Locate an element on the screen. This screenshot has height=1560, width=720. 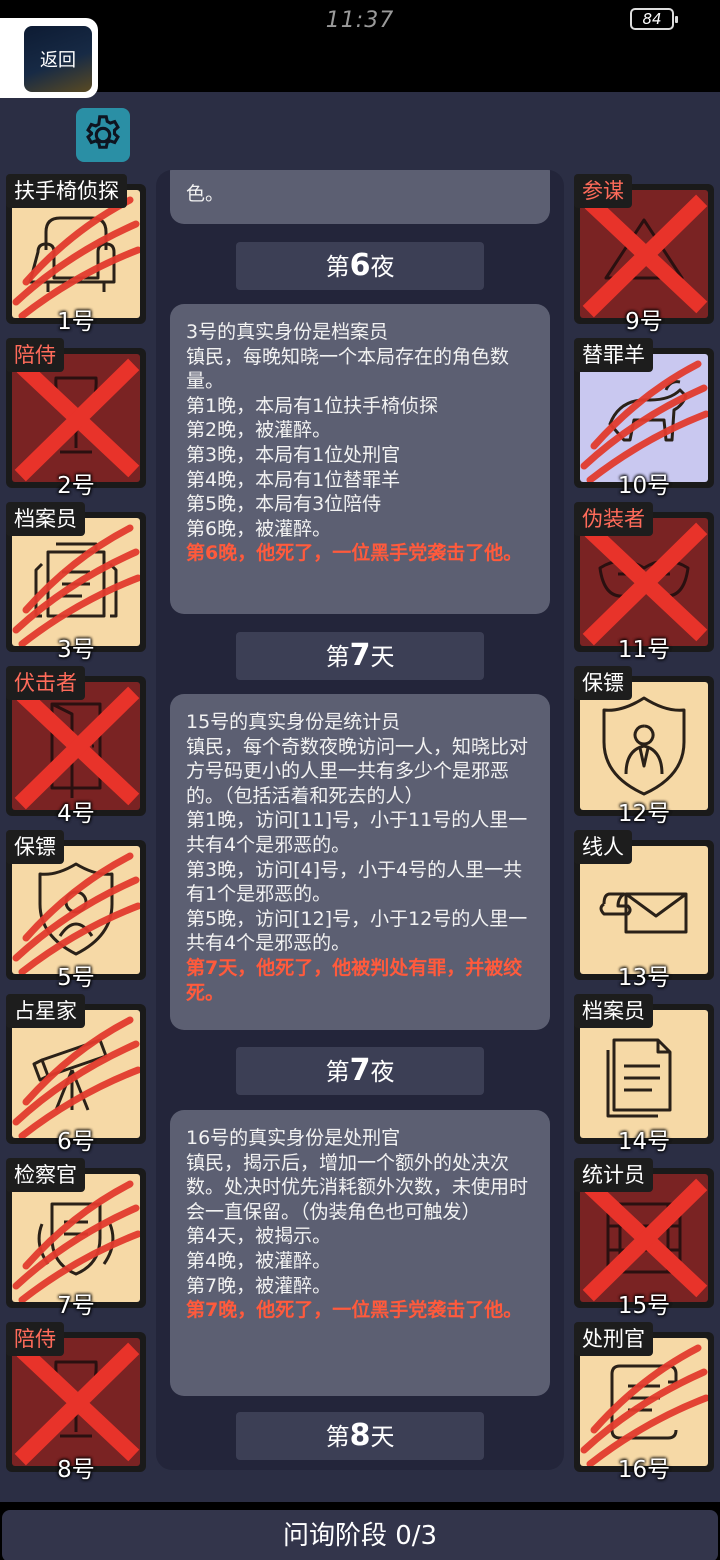
battery-icon: 84 is located at coordinates (654, 19).